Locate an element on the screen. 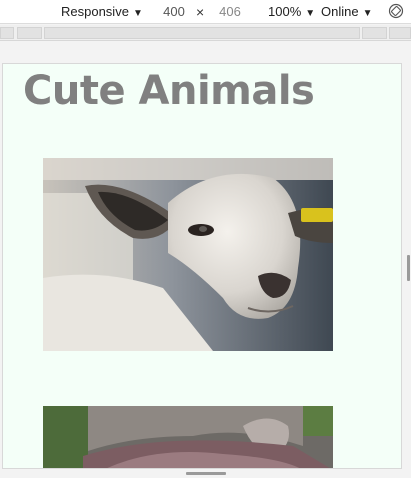 The width and height of the screenshot is (411, 478). network-throttle-select: Online ▼ is located at coordinates (346, 12).